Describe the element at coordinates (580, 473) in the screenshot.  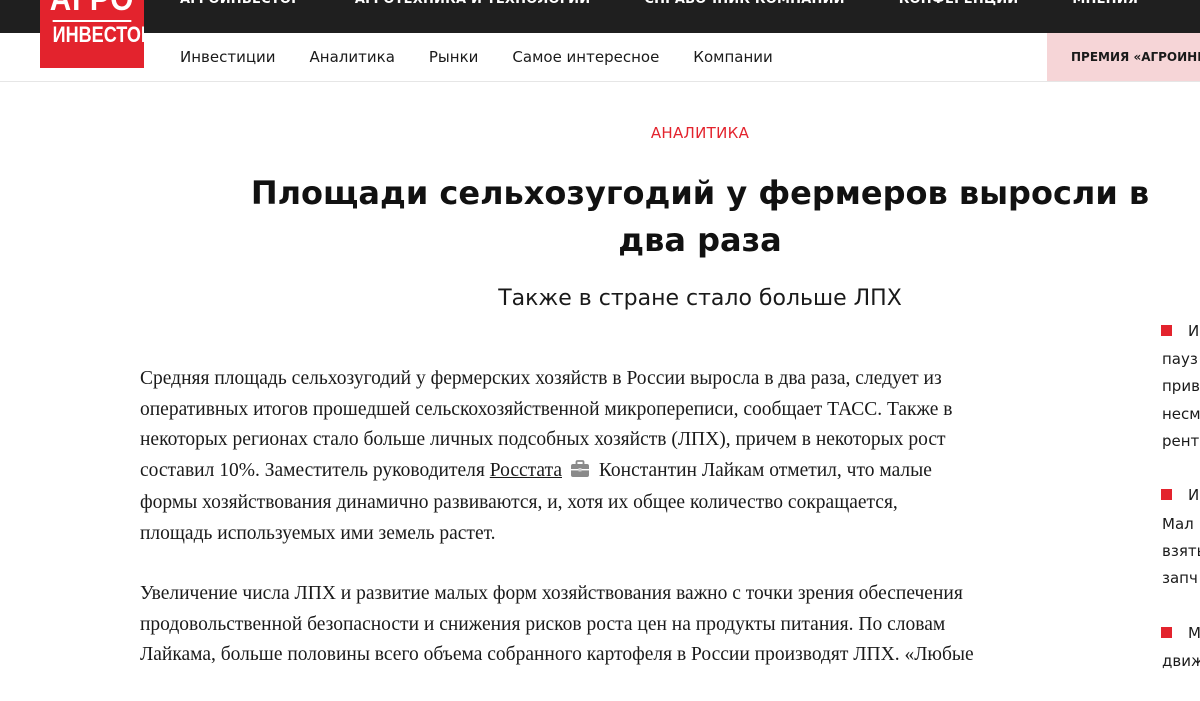
I see `briefcase-icon` at that location.